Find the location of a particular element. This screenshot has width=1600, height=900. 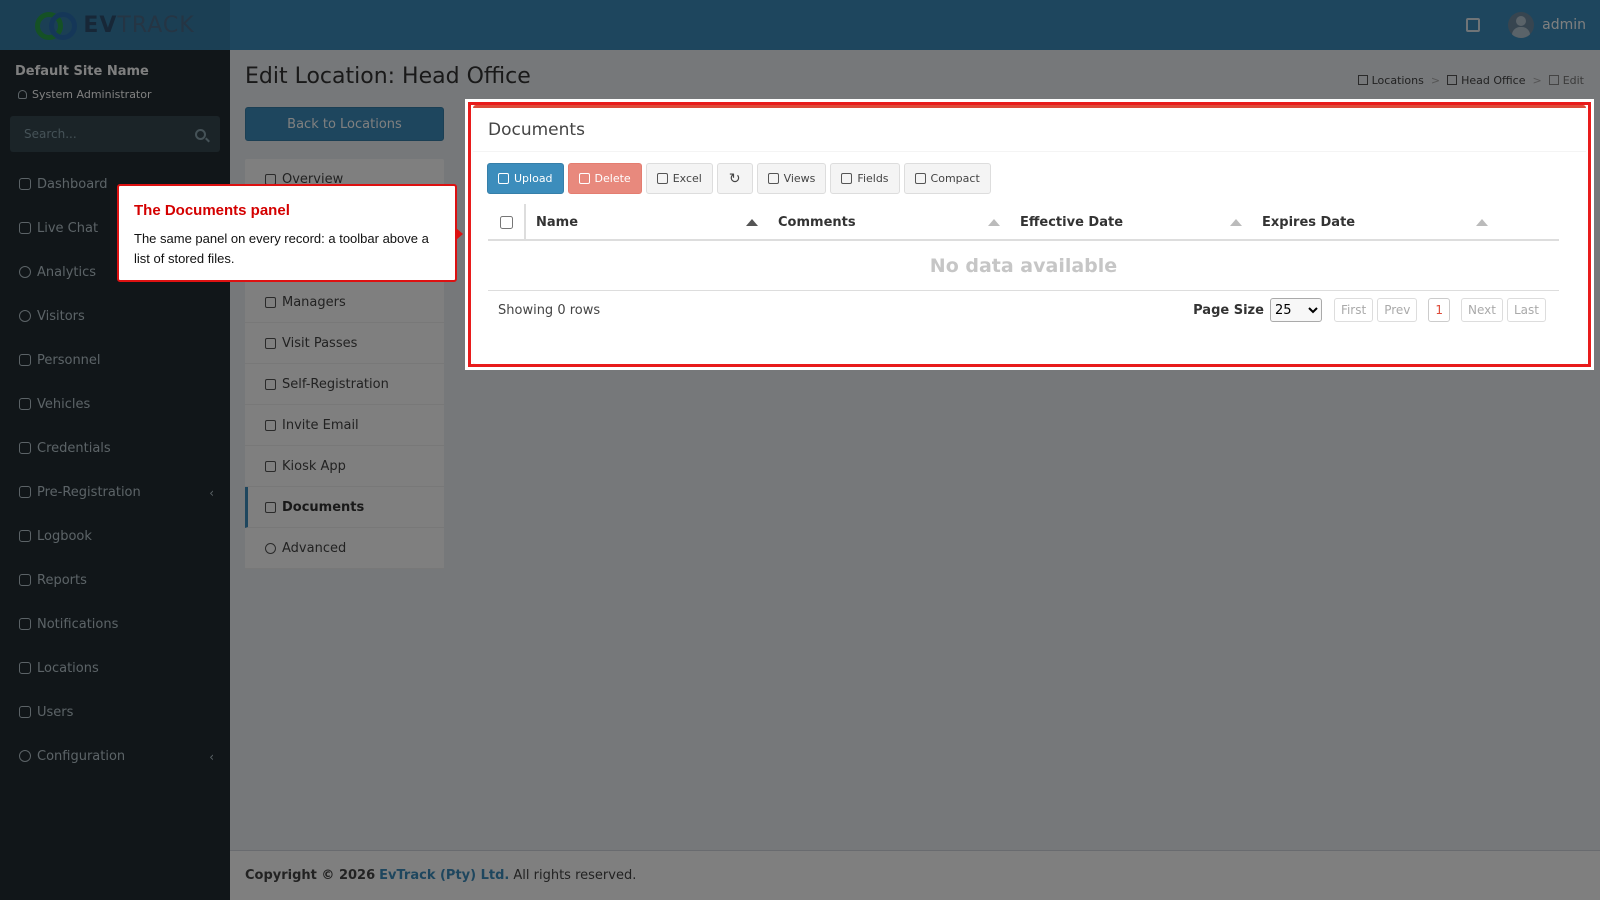

callout-title: The Documents panel is located at coordinates (212, 210).